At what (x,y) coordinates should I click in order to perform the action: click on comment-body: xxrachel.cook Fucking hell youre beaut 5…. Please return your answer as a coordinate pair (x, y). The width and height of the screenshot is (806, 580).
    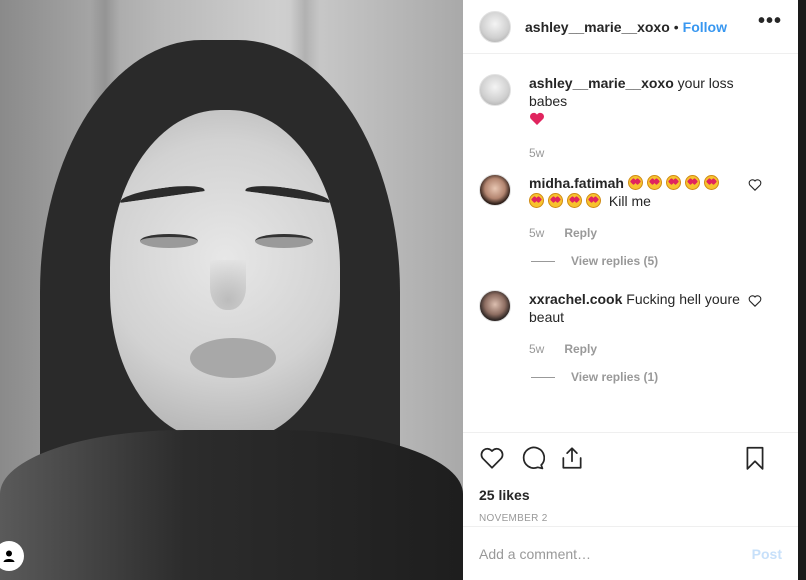
    Looking at the image, I should click on (639, 324).